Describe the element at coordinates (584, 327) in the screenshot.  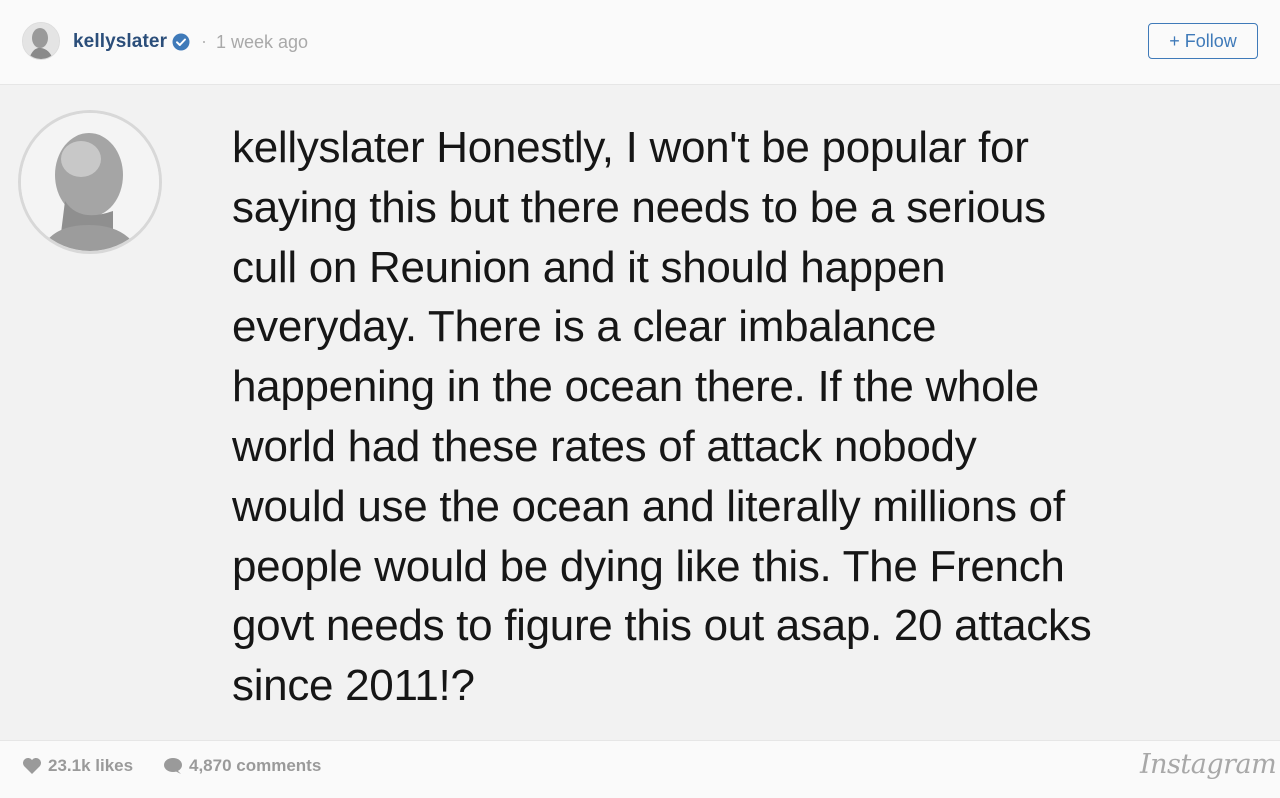
I see `comment-line: everyday. There is a clear imbalance` at that location.